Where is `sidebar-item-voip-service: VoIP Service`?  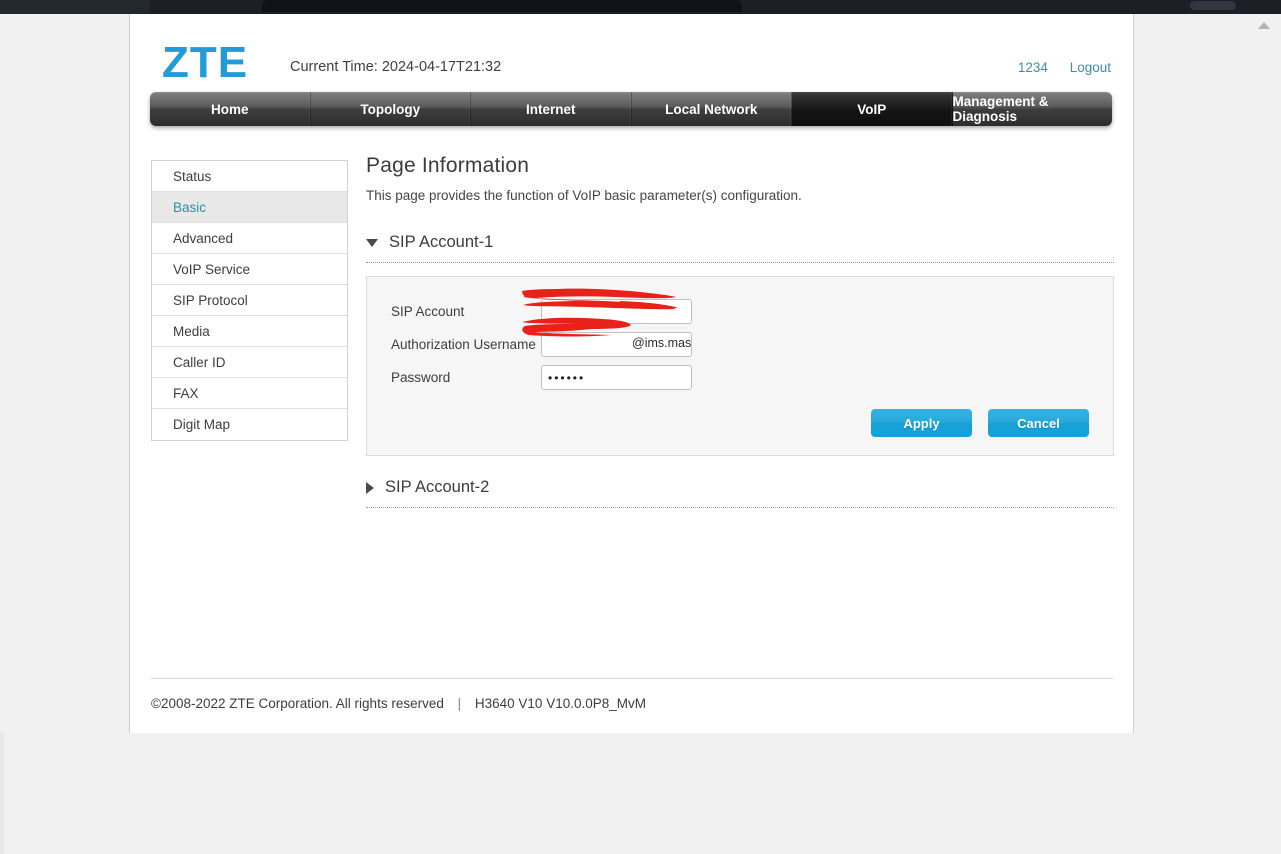 sidebar-item-voip-service: VoIP Service is located at coordinates (249, 269).